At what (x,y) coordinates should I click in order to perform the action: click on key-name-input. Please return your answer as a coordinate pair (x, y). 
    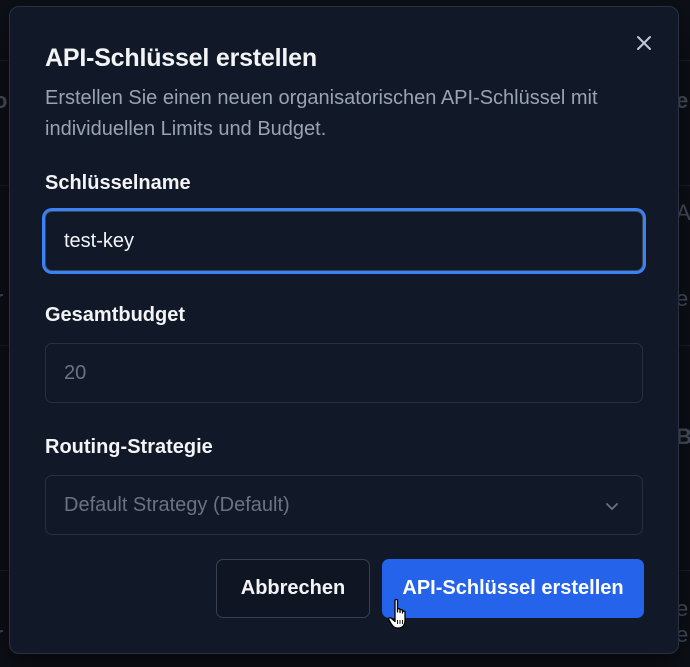
    Looking at the image, I should click on (344, 241).